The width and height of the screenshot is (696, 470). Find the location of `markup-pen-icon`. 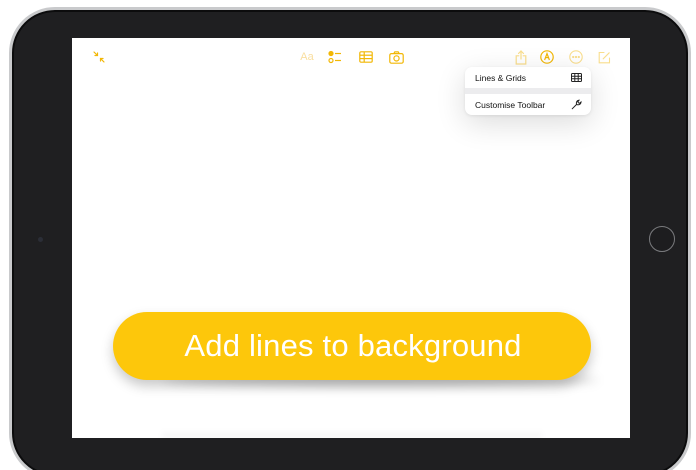

markup-pen-icon is located at coordinates (547, 57).